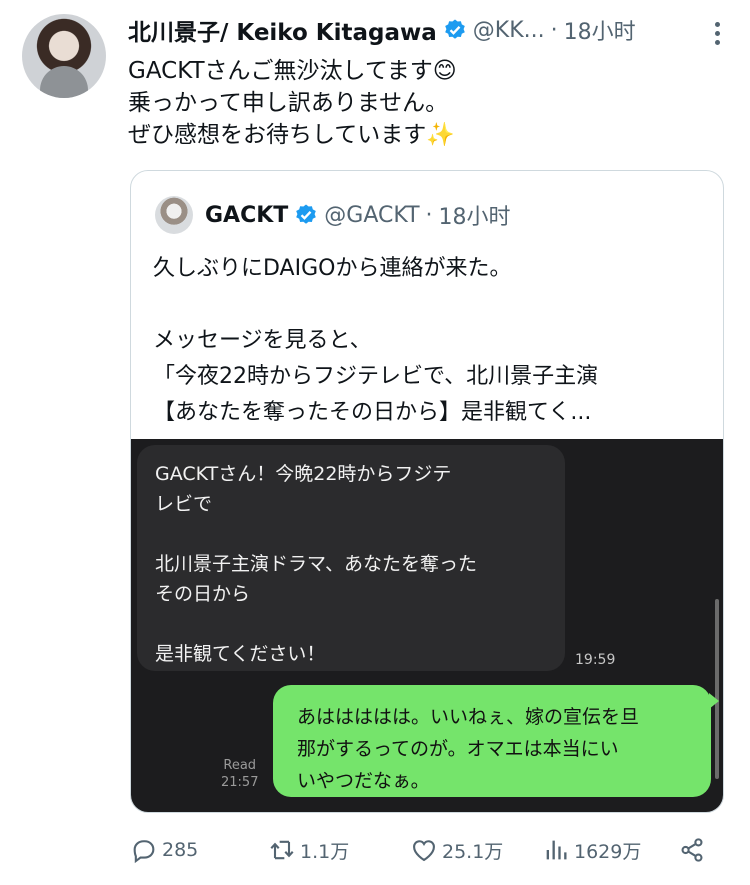 The height and width of the screenshot is (885, 750). What do you see at coordinates (332, 268) in the screenshot?
I see `quote-text-line: 久しぶりにDAIGOから連絡が来た。` at bounding box center [332, 268].